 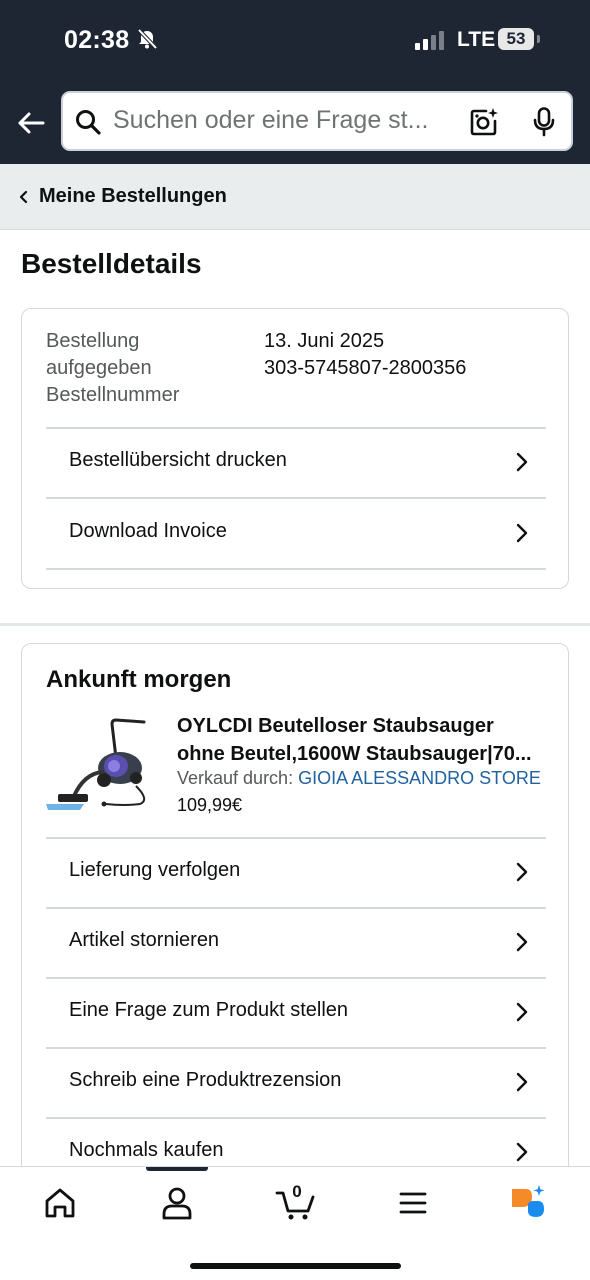 What do you see at coordinates (295, 1223) in the screenshot?
I see `bottom-tab-bar: 0` at bounding box center [295, 1223].